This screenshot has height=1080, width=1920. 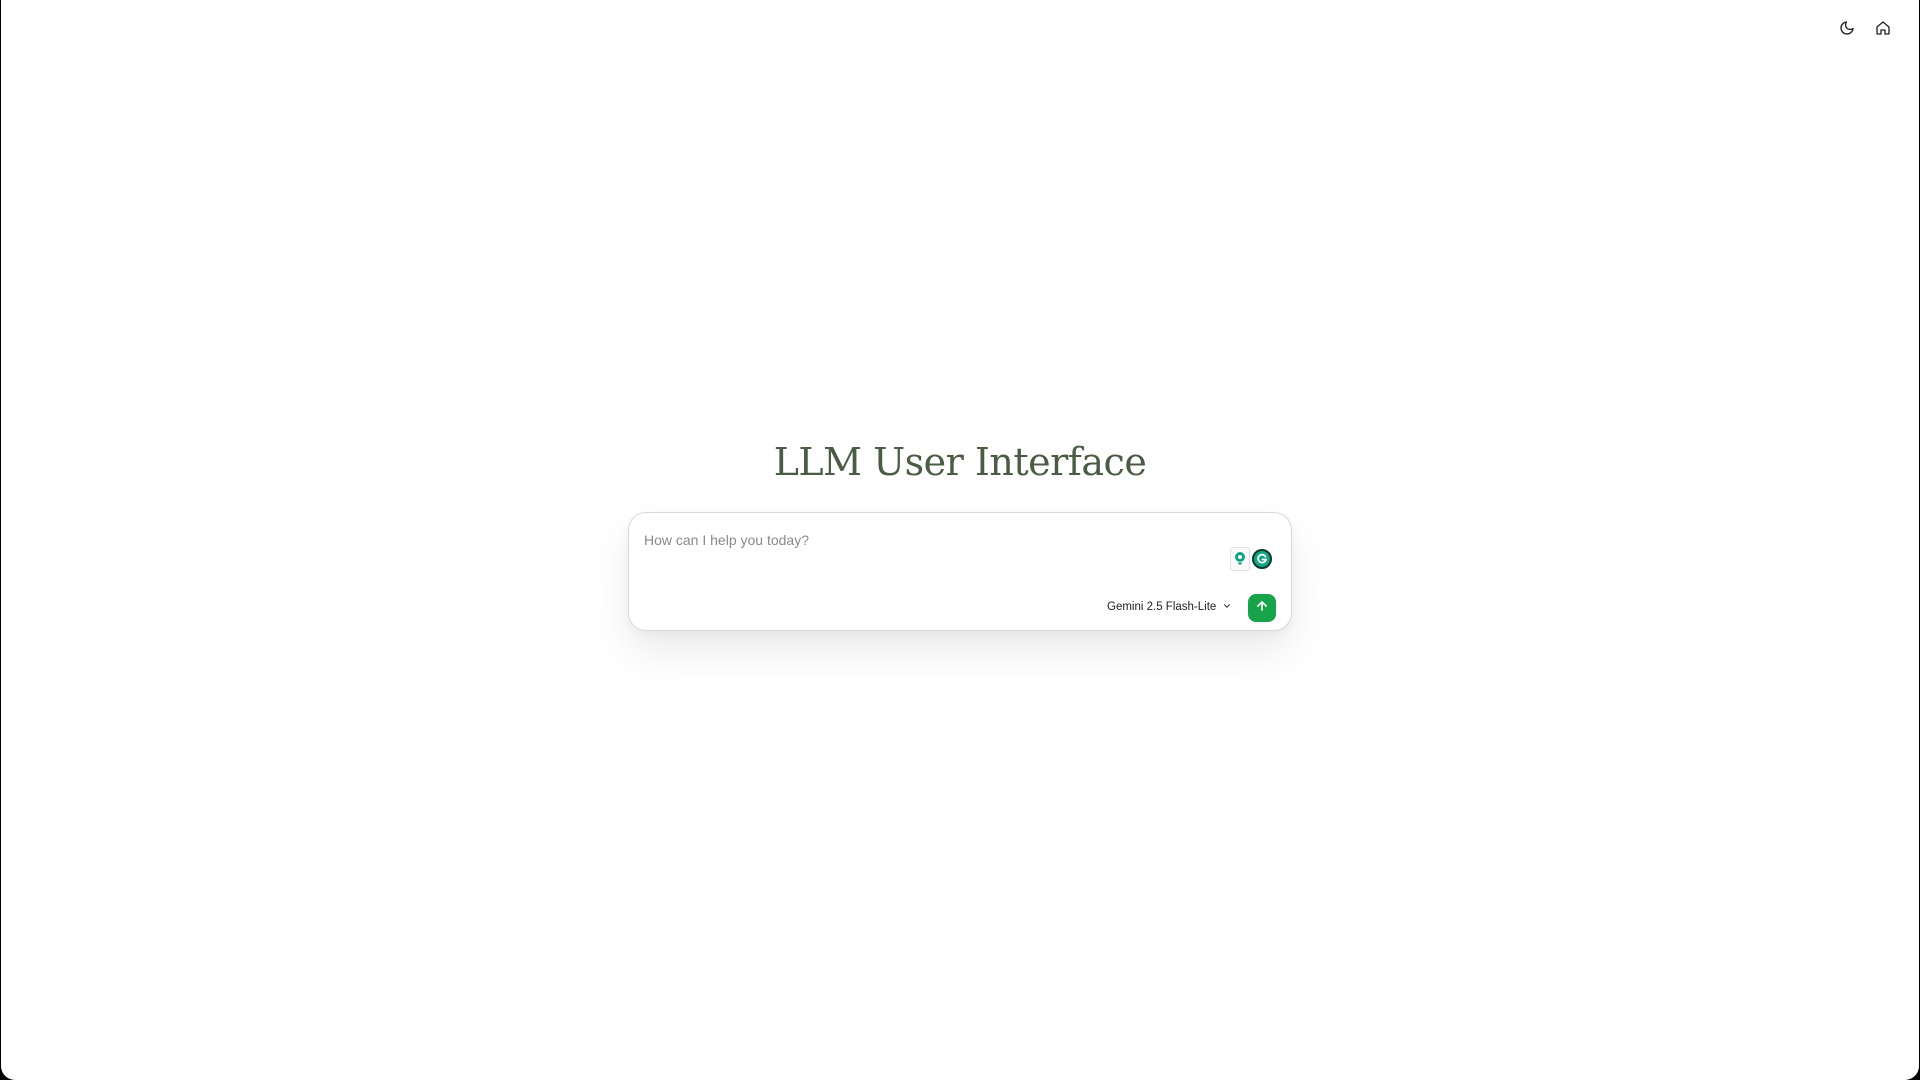 What do you see at coordinates (924, 540) in the screenshot?
I see `prompt-input` at bounding box center [924, 540].